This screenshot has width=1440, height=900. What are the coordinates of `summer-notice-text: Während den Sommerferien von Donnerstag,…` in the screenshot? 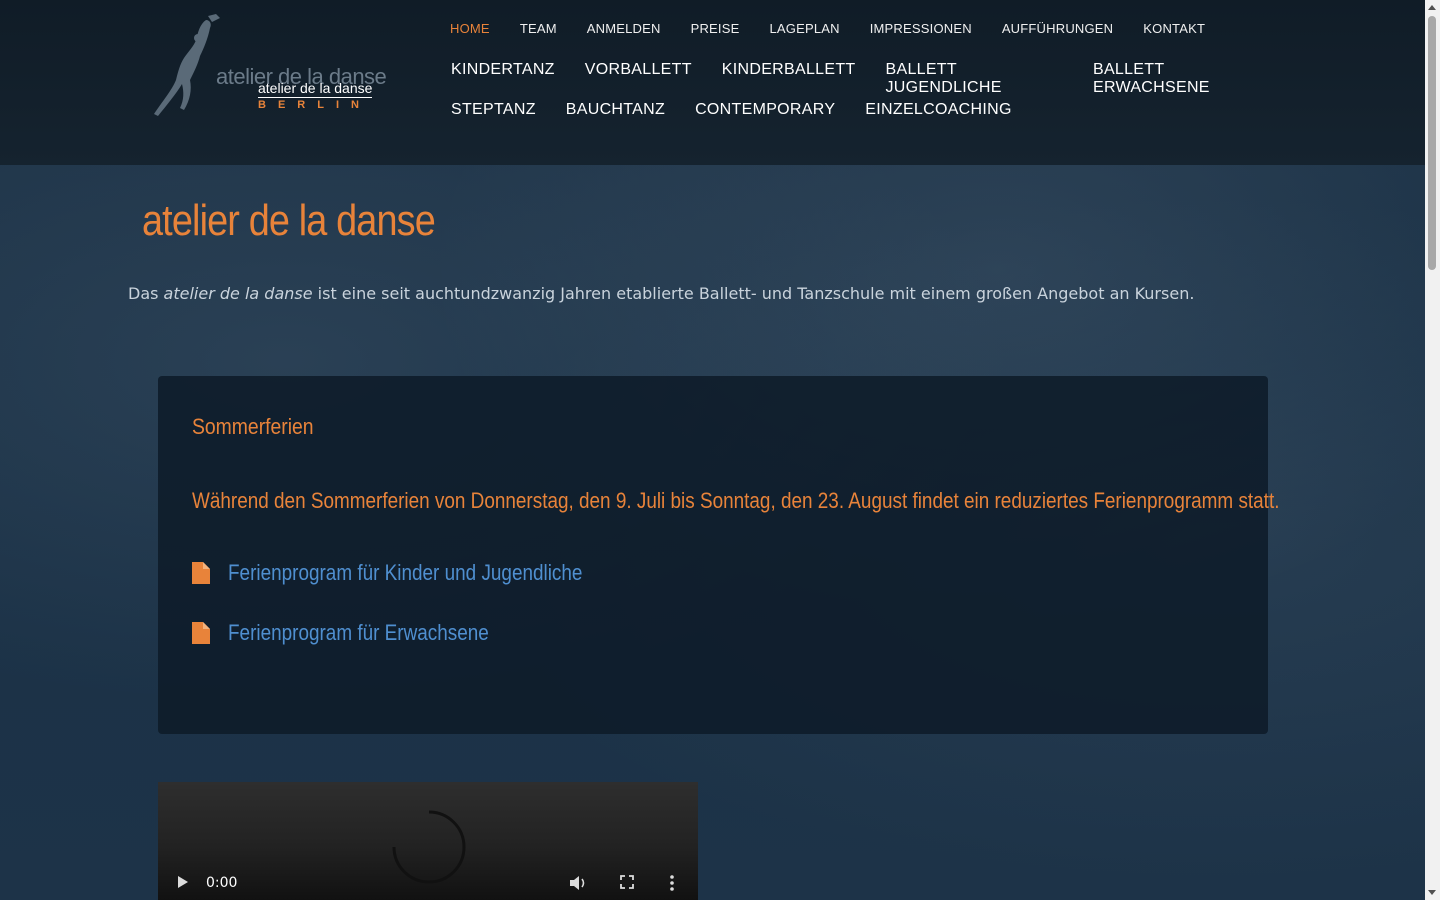 It's located at (736, 500).